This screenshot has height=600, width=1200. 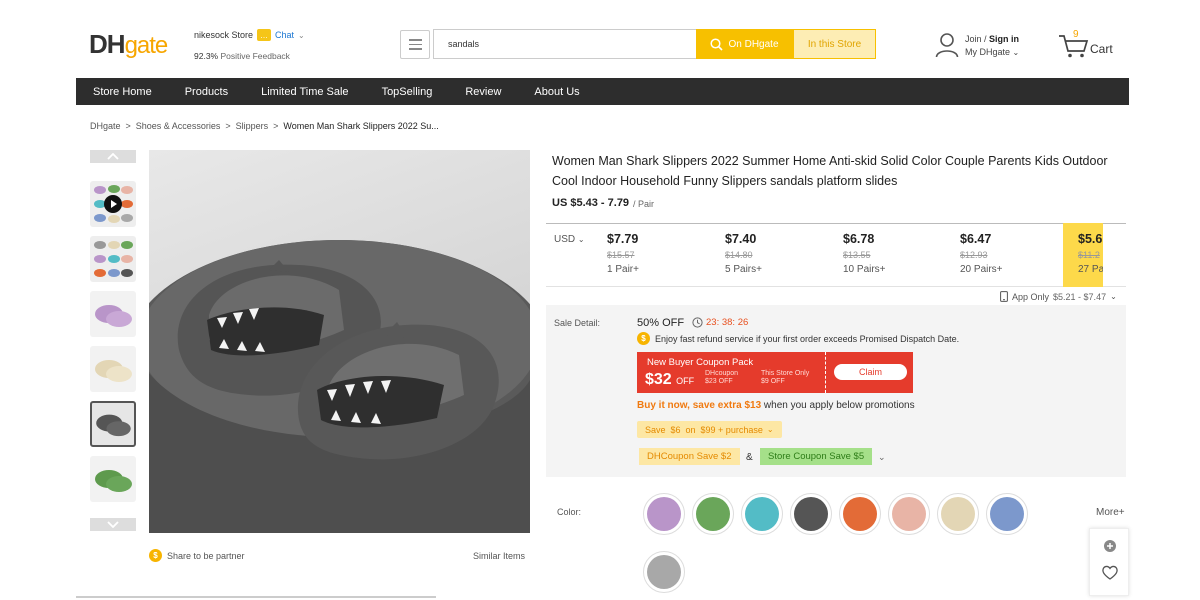 I want to click on play-icon, so click(x=113, y=204).